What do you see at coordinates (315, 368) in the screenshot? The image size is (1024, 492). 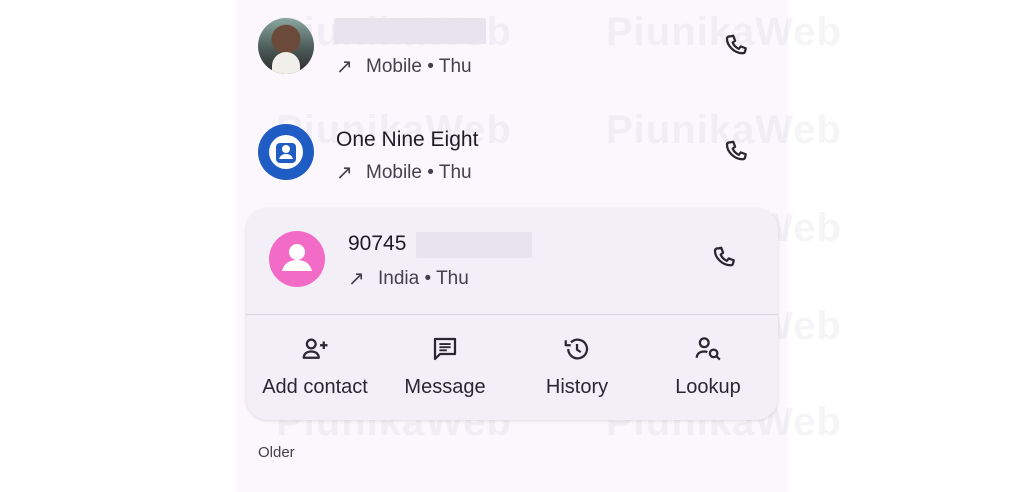 I see `add-contact-button: Add contact` at bounding box center [315, 368].